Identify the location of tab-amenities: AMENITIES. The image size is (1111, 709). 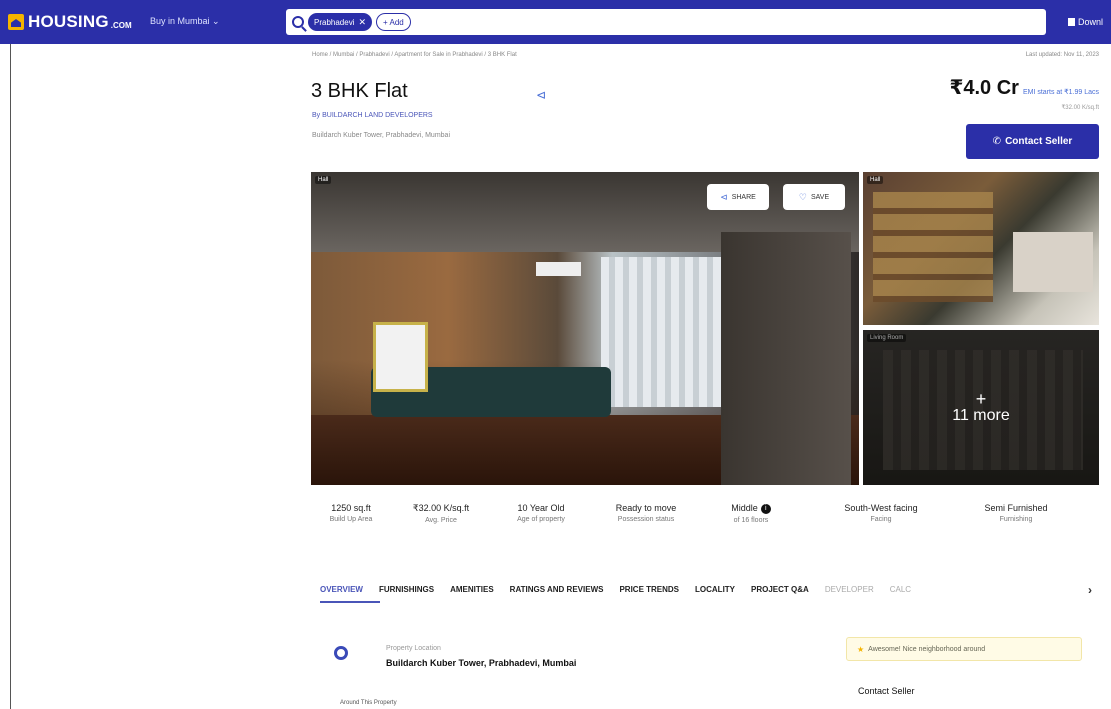
(472, 589).